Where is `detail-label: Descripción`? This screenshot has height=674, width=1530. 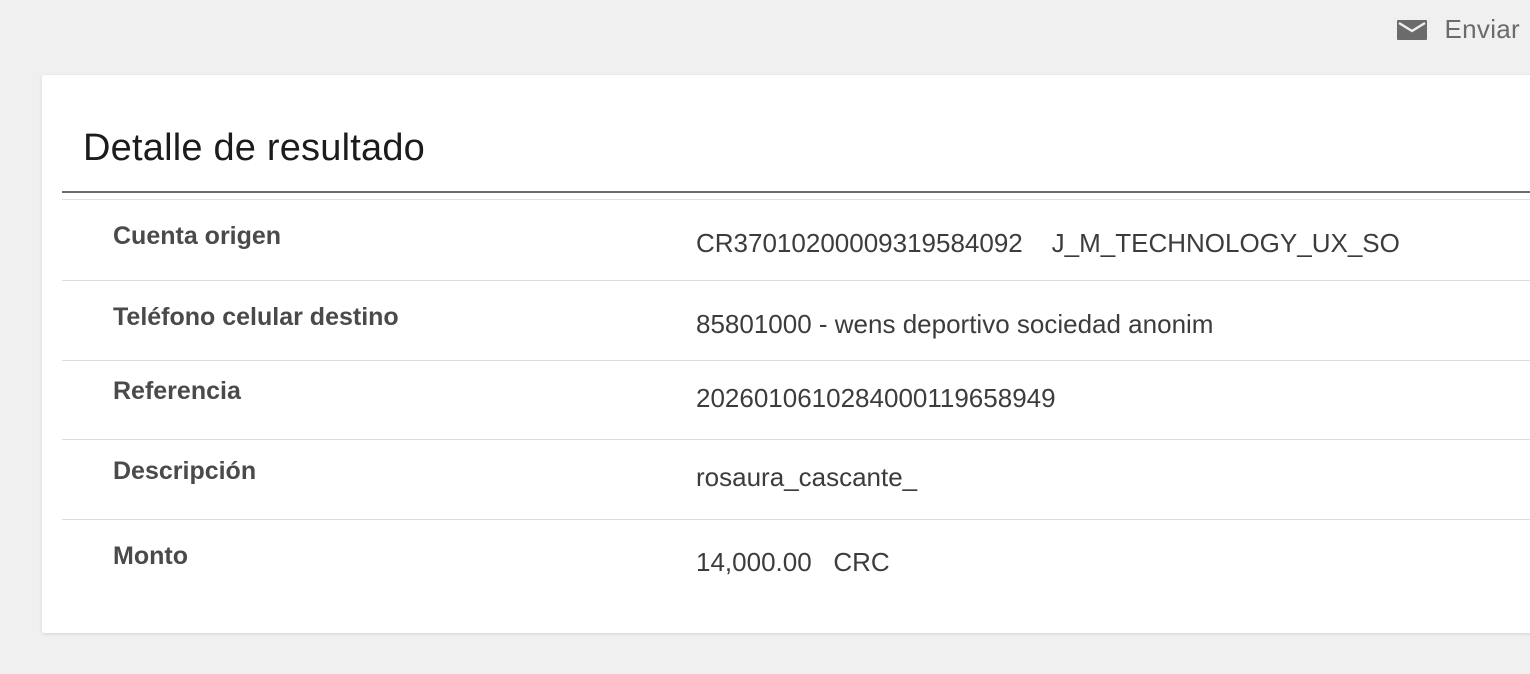 detail-label: Descripción is located at coordinates (185, 471).